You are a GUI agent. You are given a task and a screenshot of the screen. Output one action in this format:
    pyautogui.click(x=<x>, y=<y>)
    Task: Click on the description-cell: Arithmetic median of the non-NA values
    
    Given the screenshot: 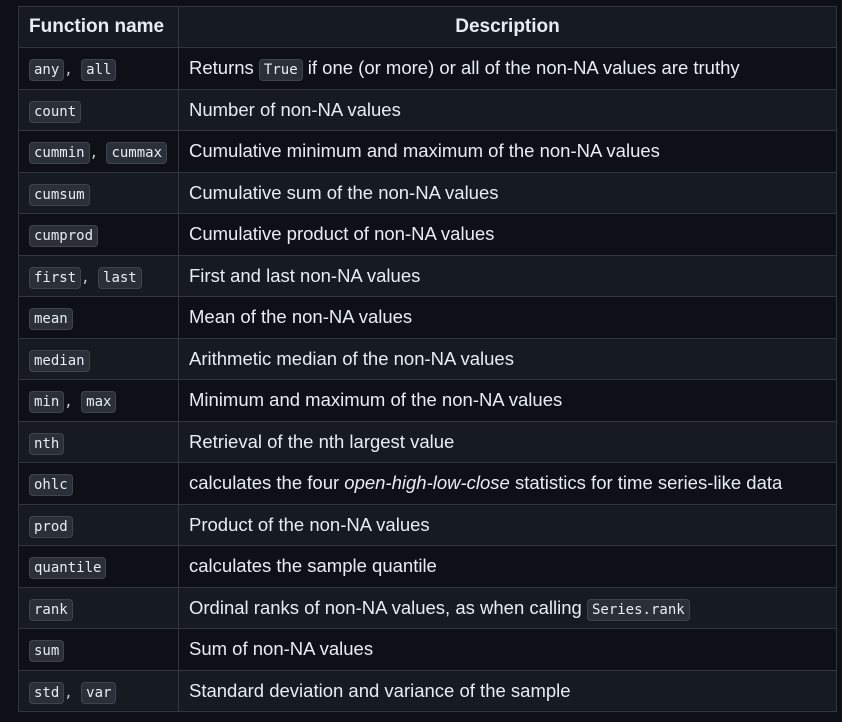 What is the action you would take?
    pyautogui.click(x=507, y=358)
    